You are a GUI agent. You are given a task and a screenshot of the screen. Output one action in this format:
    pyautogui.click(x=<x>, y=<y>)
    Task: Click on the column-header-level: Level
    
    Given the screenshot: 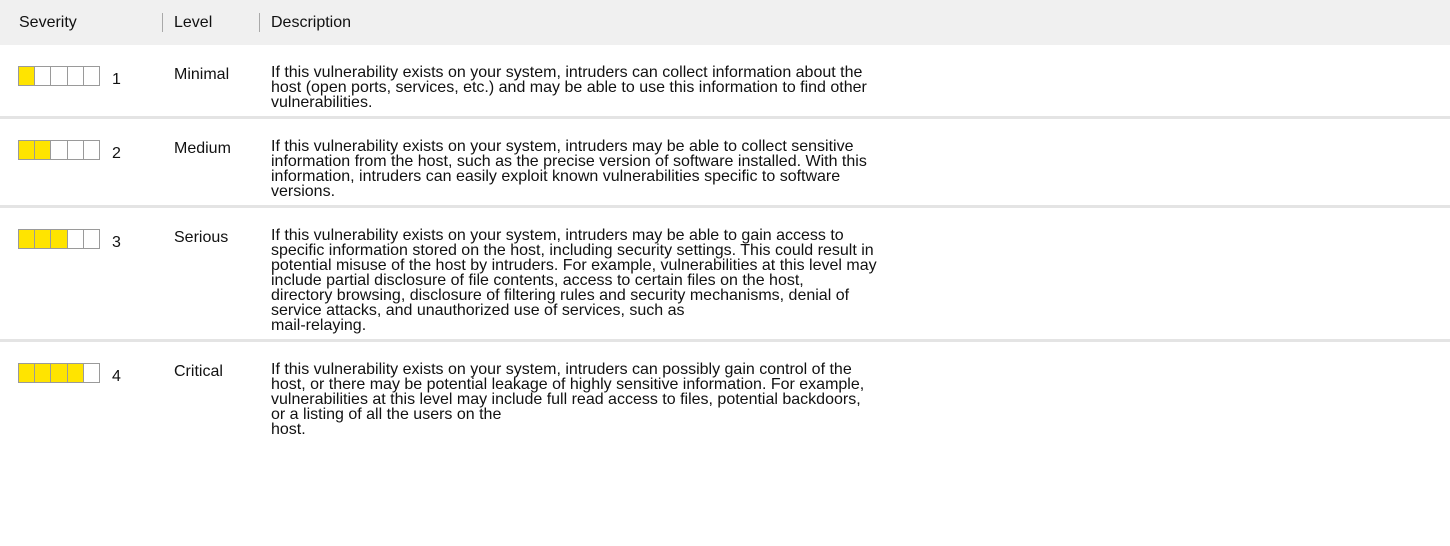 What is the action you would take?
    pyautogui.click(x=193, y=22)
    